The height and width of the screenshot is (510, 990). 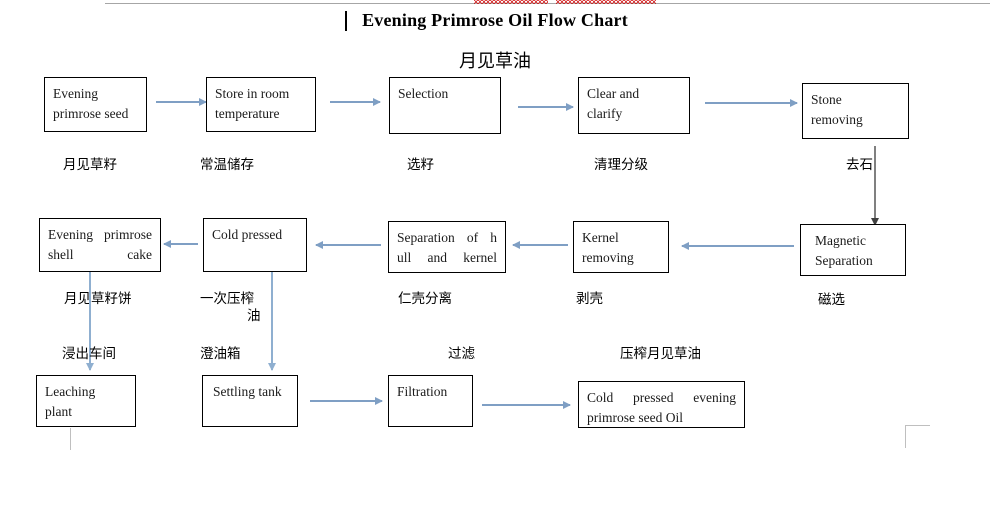 What do you see at coordinates (220, 354) in the screenshot?
I see `caption-settling-tank: 澄油箱` at bounding box center [220, 354].